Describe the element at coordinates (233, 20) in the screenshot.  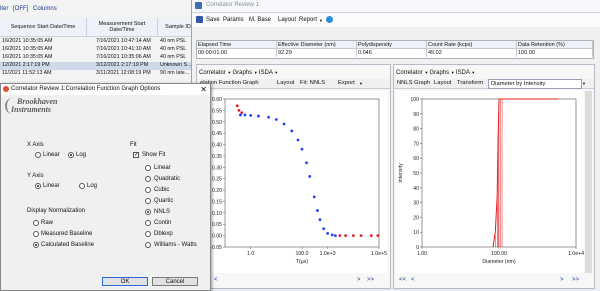
I see `params-button: Params` at that location.